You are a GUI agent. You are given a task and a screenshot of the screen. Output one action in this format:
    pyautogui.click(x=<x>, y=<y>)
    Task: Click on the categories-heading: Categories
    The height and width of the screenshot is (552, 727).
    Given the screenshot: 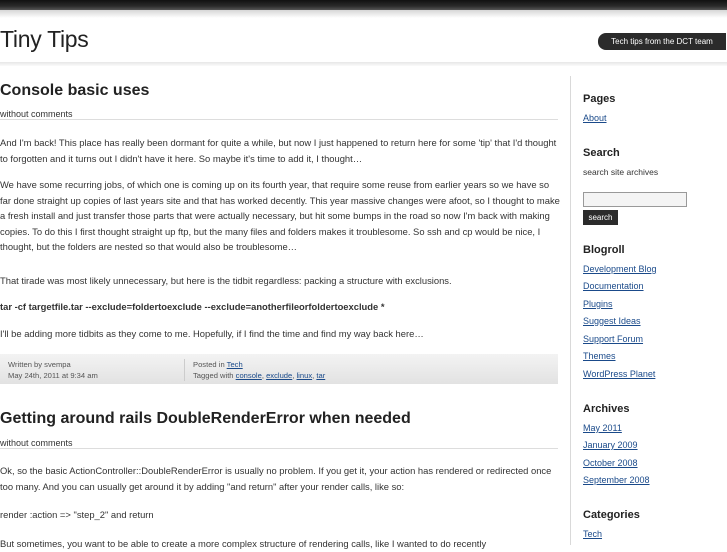 What is the action you would take?
    pyautogui.click(x=611, y=515)
    